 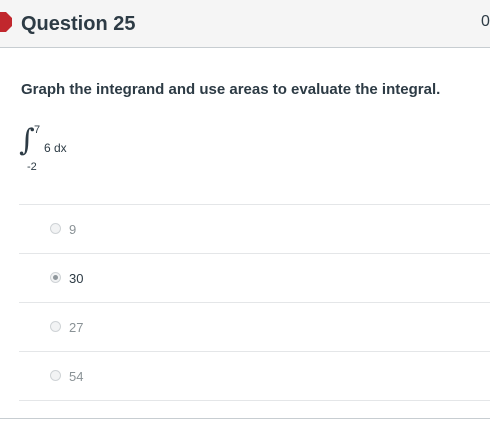 I want to click on answer-option-3: 54, so click(x=254, y=376).